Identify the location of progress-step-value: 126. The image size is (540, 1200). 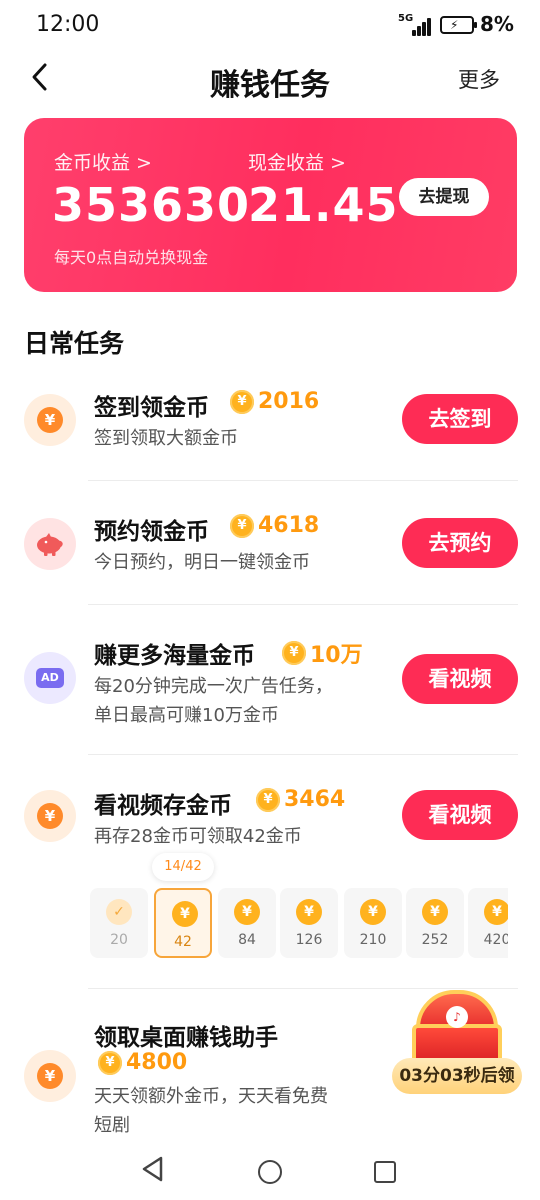
(309, 940).